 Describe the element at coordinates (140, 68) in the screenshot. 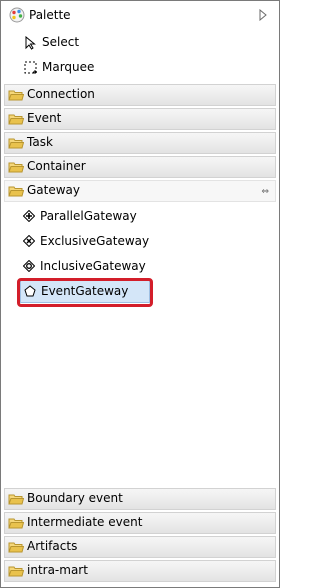

I see `marquee-tool: Marquee` at that location.